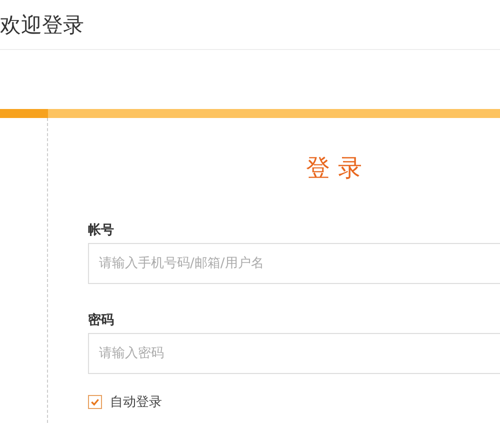 This screenshot has width=500, height=423. What do you see at coordinates (42, 25) in the screenshot?
I see `page-title: 欢迎登录` at bounding box center [42, 25].